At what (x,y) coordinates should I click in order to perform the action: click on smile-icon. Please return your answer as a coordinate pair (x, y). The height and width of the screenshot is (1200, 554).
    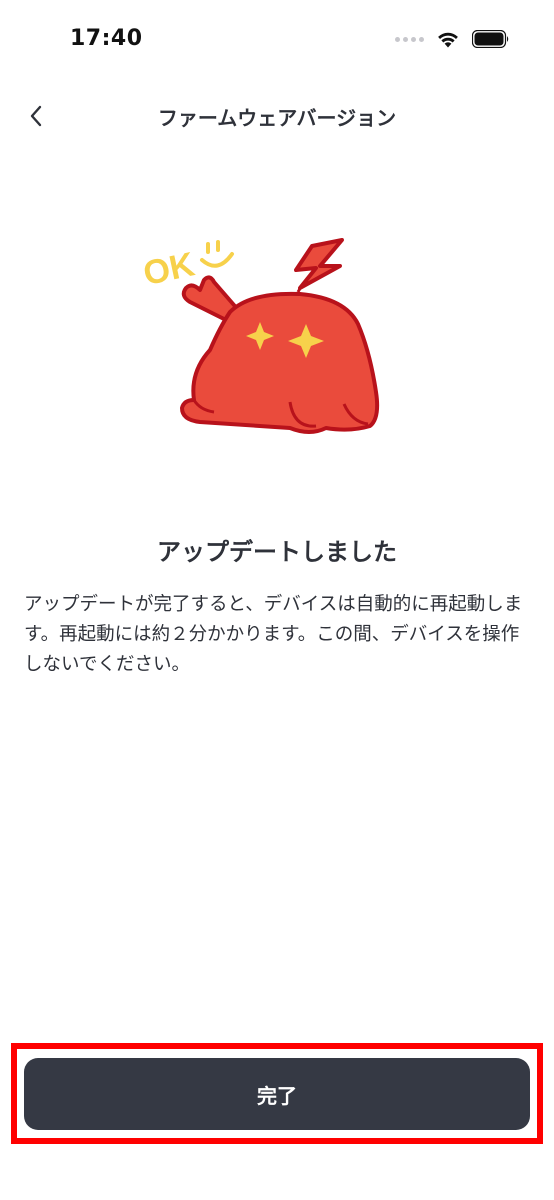
    Looking at the image, I should click on (217, 254).